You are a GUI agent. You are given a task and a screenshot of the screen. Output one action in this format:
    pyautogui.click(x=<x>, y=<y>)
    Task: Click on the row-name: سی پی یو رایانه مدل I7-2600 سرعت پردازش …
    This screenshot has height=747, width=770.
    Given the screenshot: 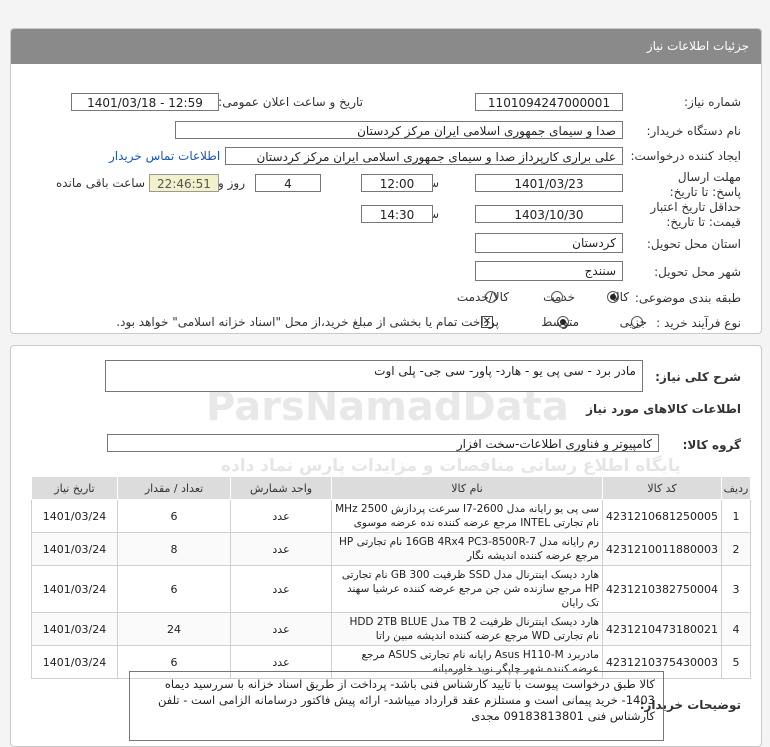 What is the action you would take?
    pyautogui.click(x=467, y=516)
    